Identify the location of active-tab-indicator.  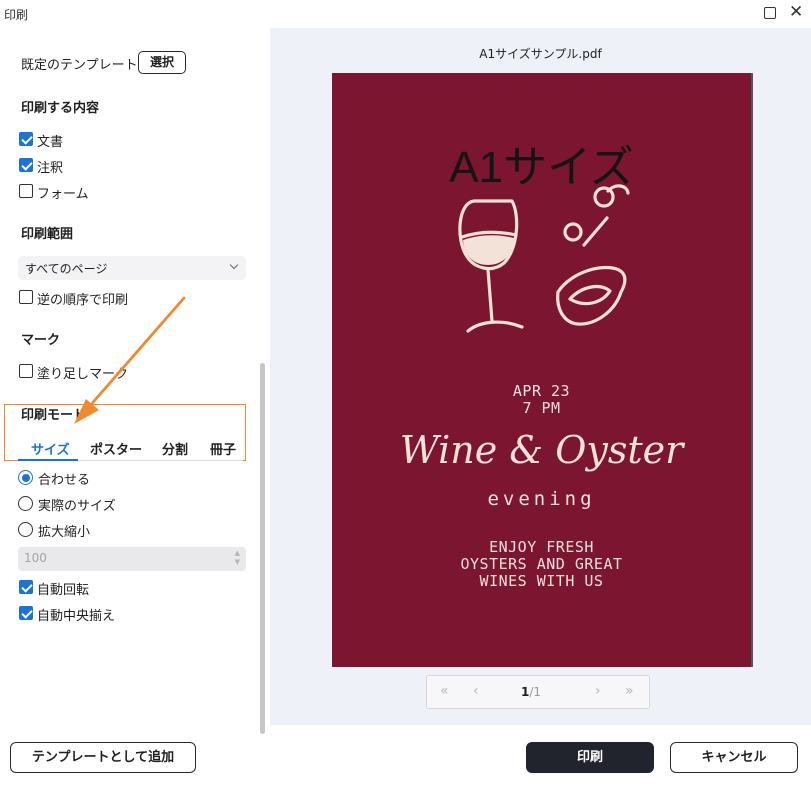
(48, 460).